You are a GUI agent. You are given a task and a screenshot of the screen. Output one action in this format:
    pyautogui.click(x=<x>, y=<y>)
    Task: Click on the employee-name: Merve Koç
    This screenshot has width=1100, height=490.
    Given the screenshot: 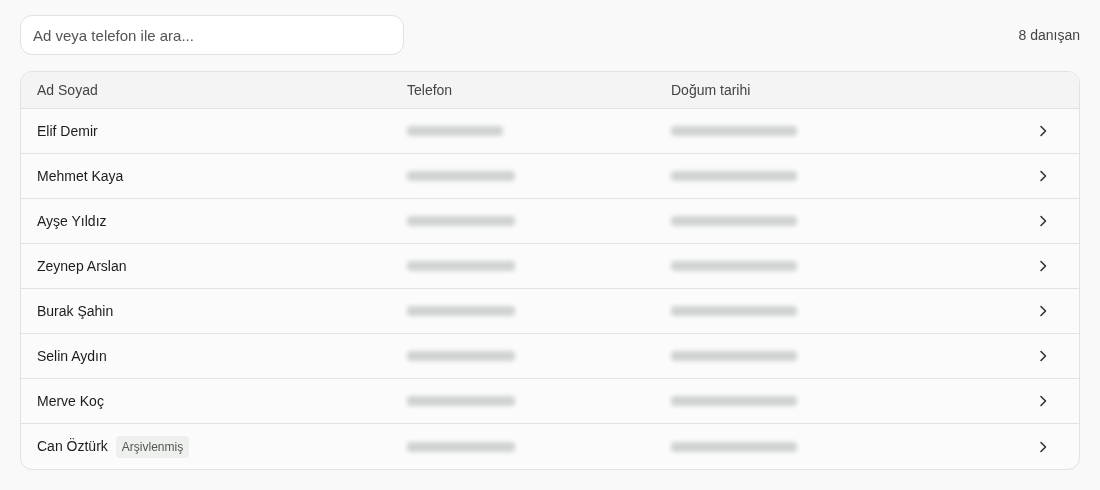 What is the action you would take?
    pyautogui.click(x=70, y=401)
    